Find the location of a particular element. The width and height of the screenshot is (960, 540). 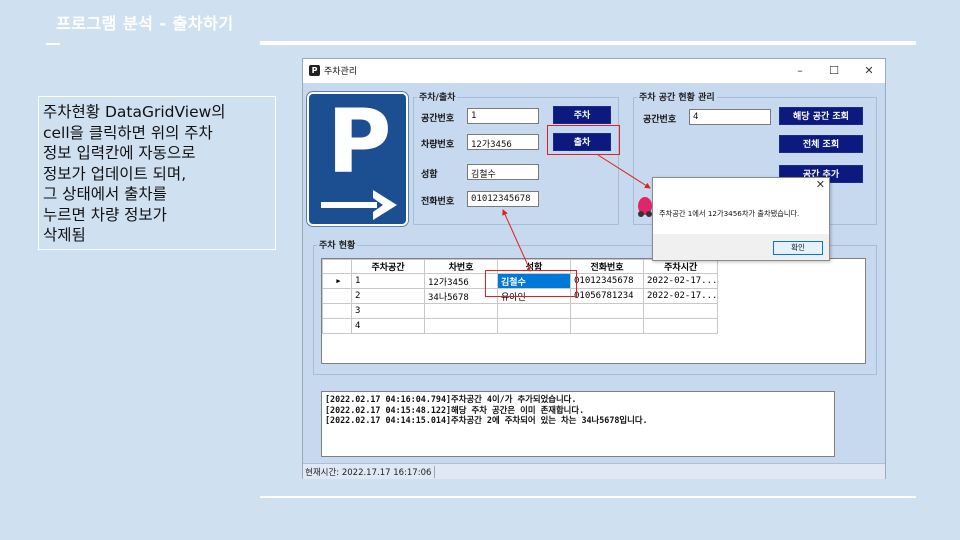

annotation-arrows is located at coordinates (576, 212).